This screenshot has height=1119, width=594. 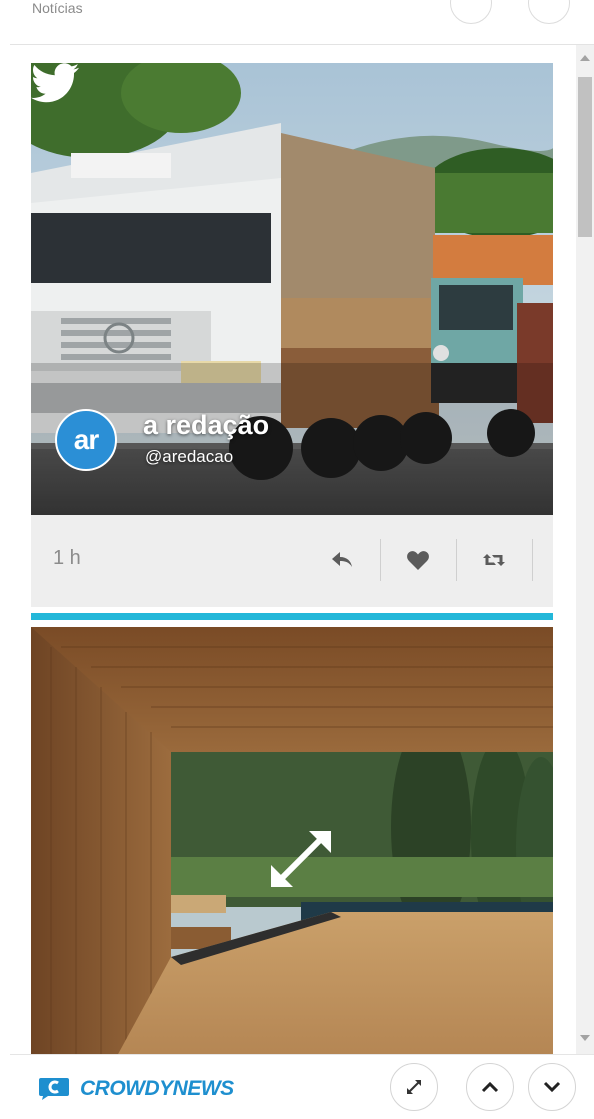 I want to click on header-button-left, so click(x=471, y=12).